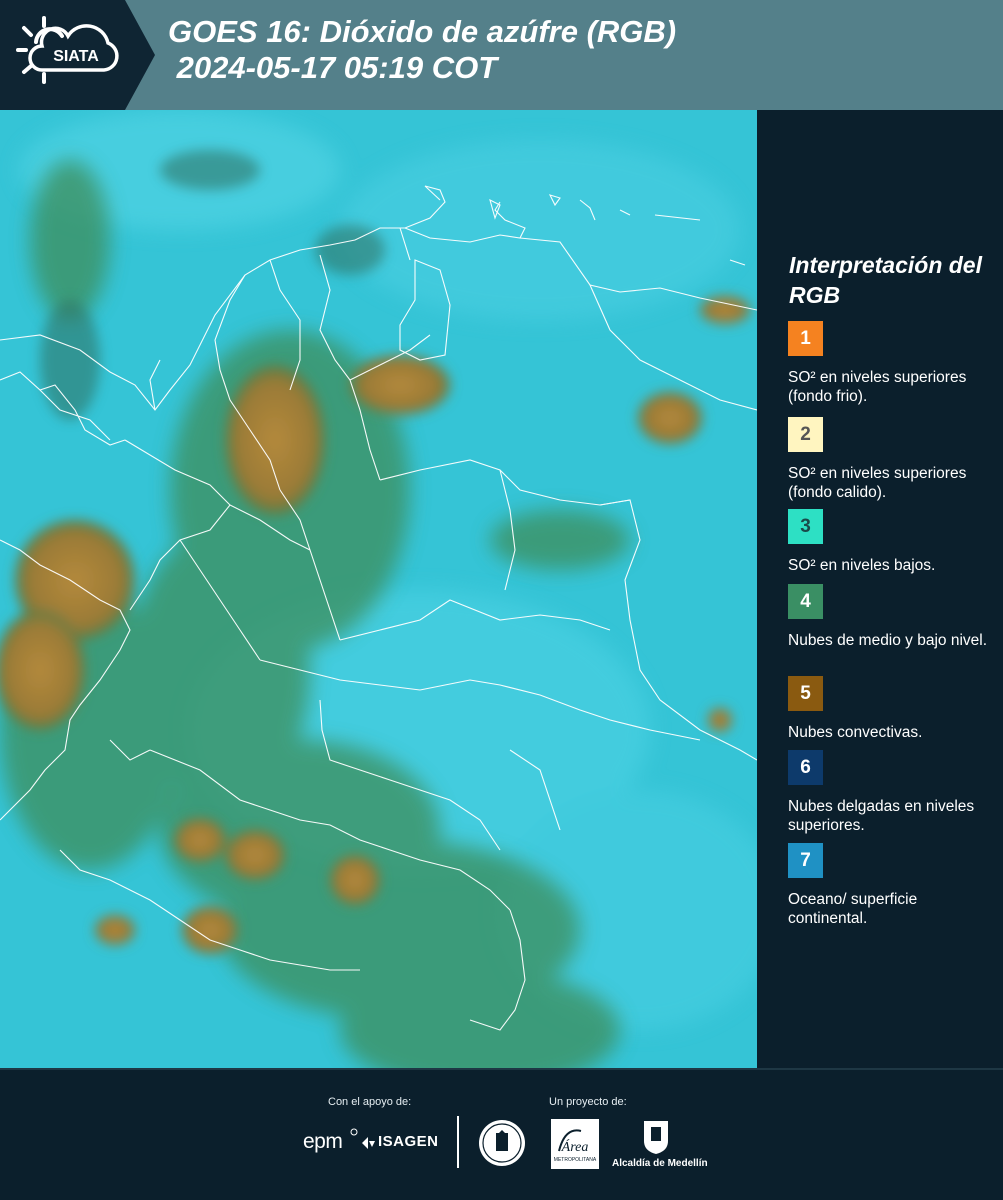  I want to click on legend-text-3: SO² en niveles bajos., so click(862, 565).